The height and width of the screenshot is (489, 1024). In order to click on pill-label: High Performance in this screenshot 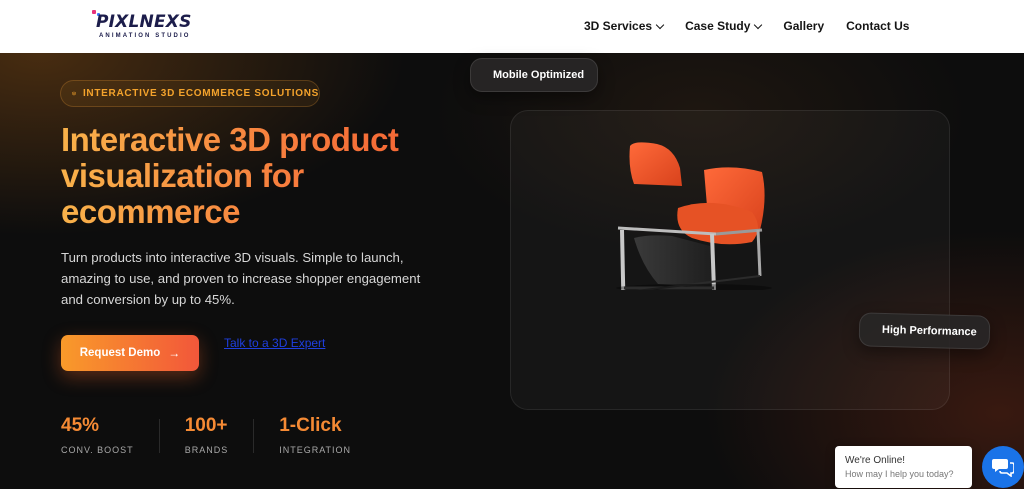, I will do `click(929, 331)`.